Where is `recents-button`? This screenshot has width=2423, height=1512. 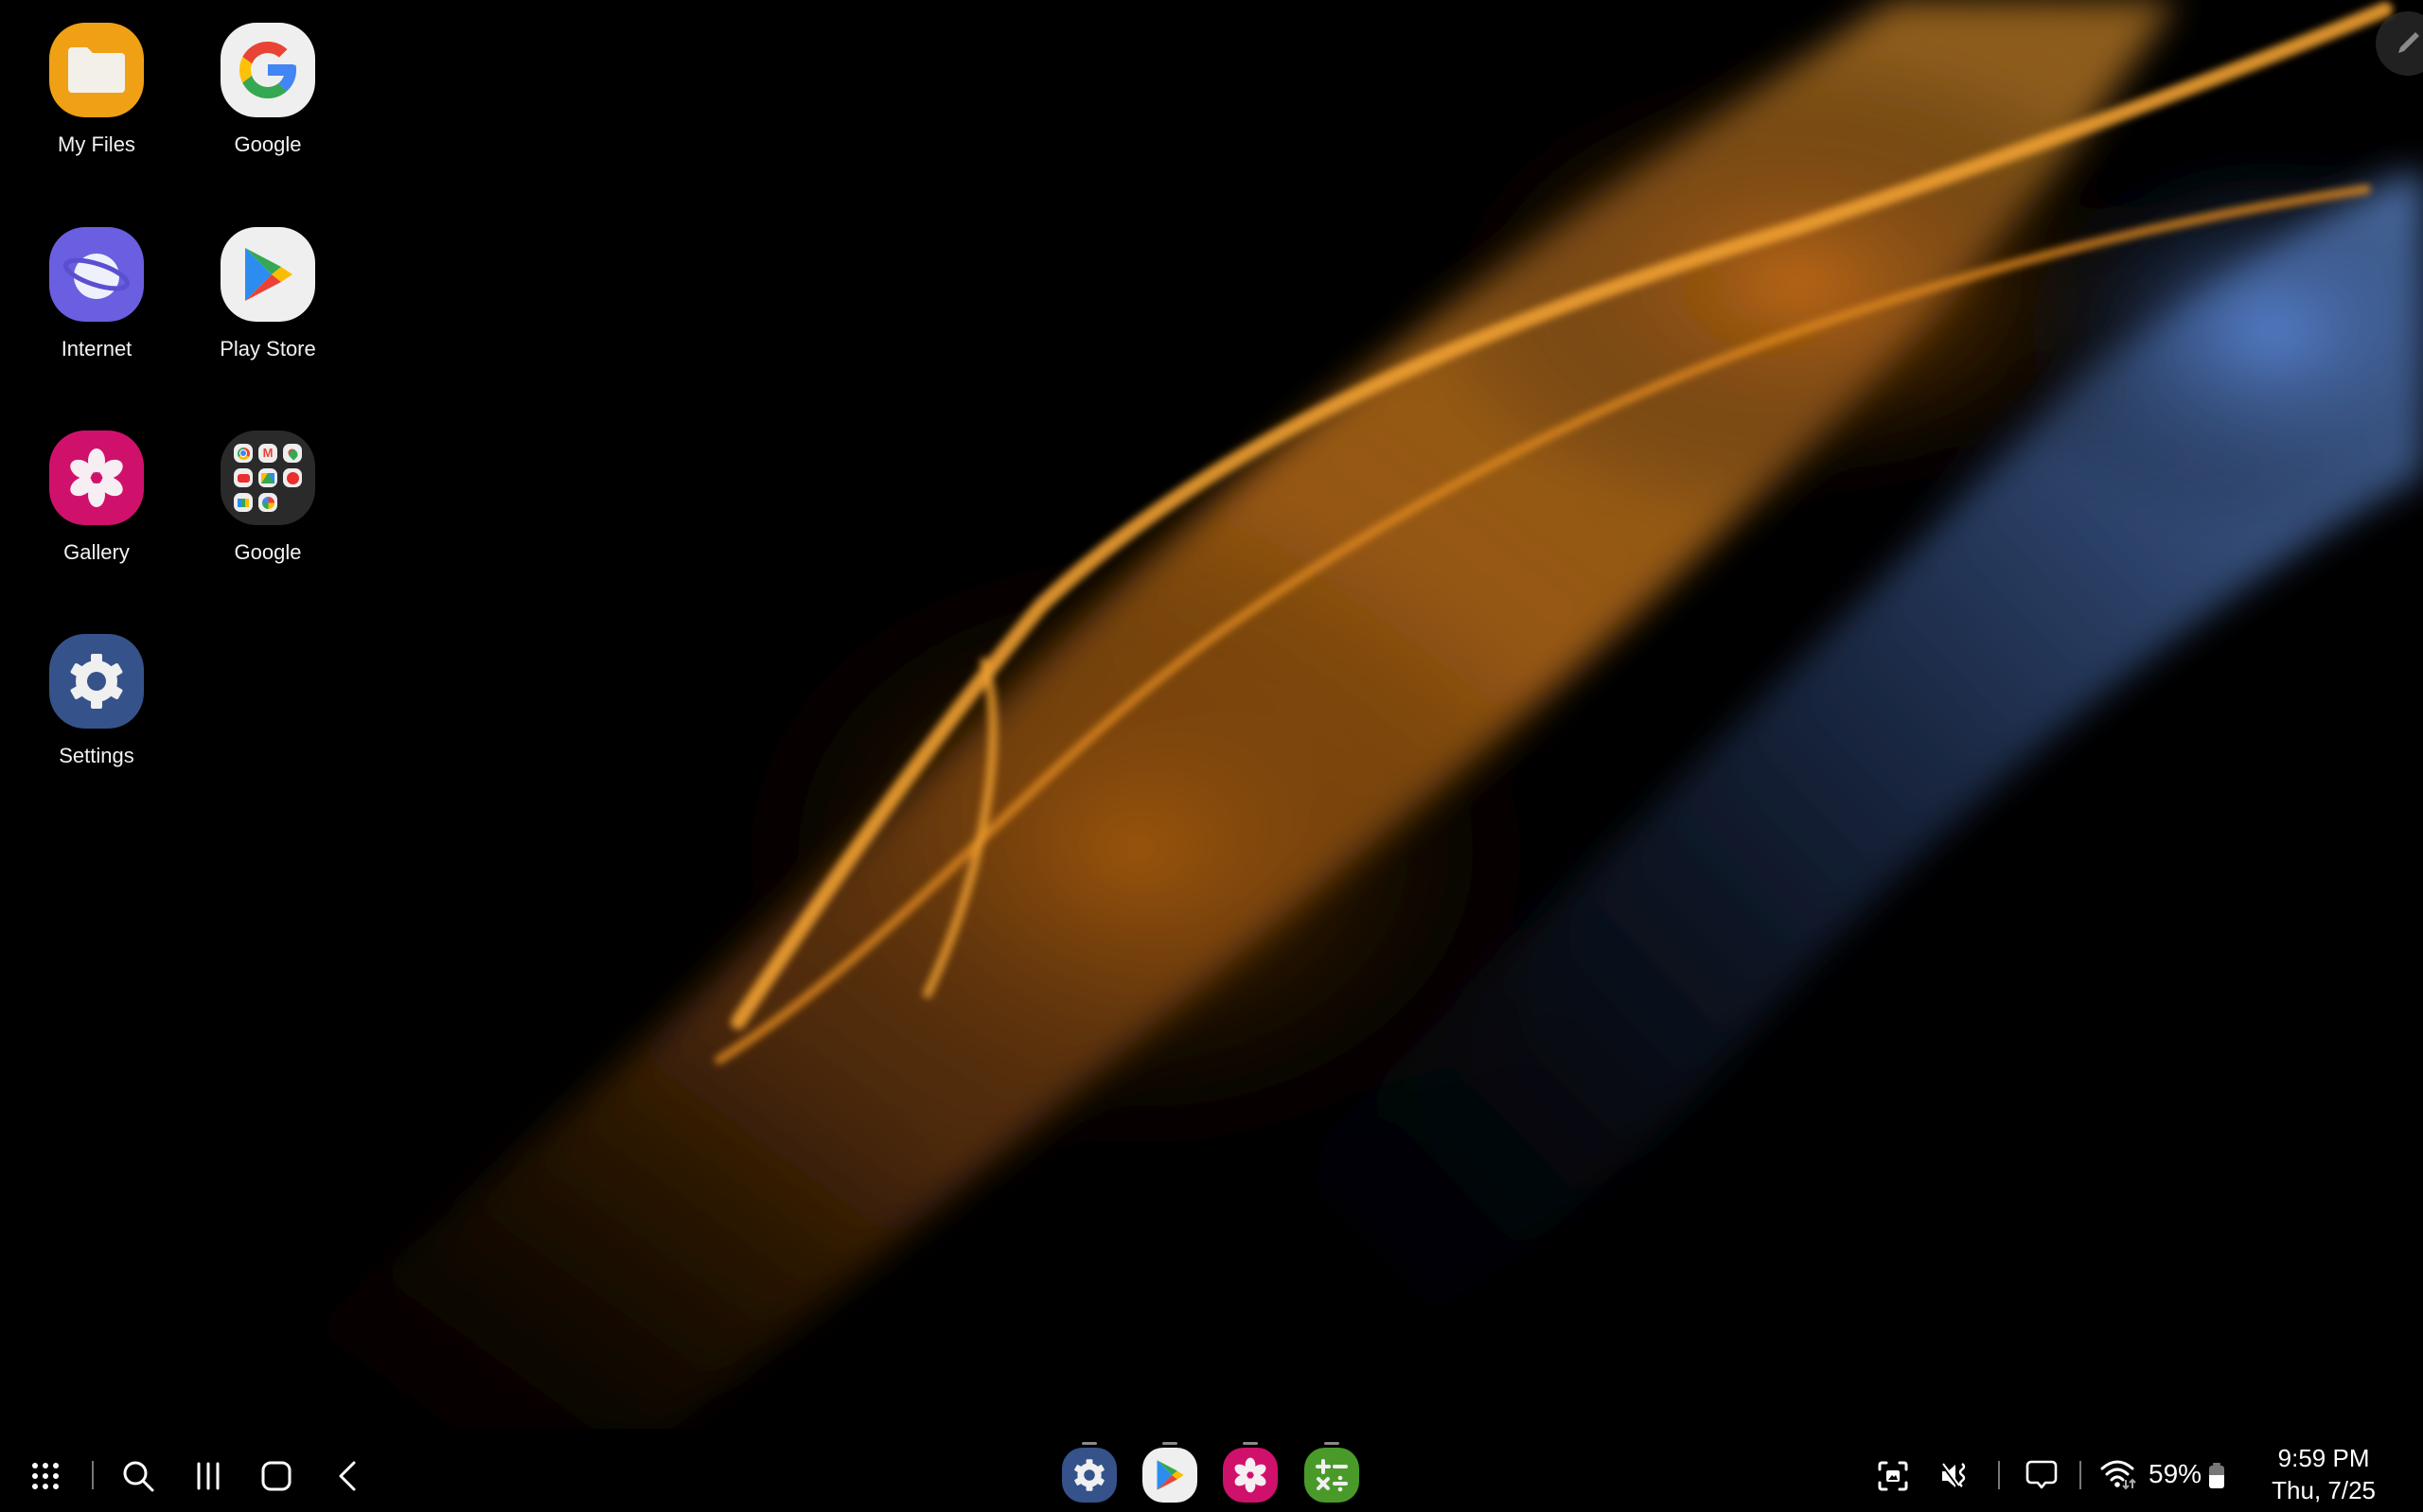
recents-button is located at coordinates (208, 1476).